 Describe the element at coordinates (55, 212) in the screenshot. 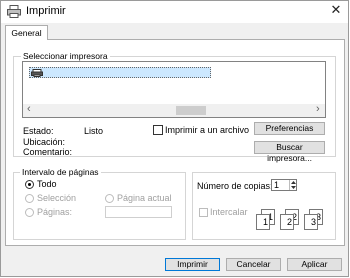

I see `radio-pages-label: Páginas:` at that location.